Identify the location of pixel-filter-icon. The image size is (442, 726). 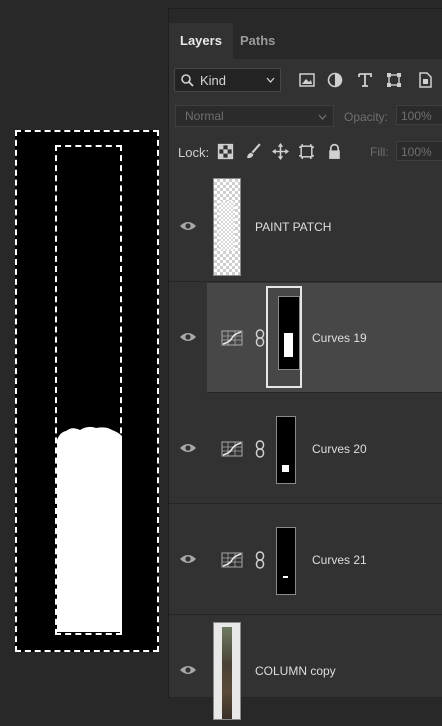
(307, 80).